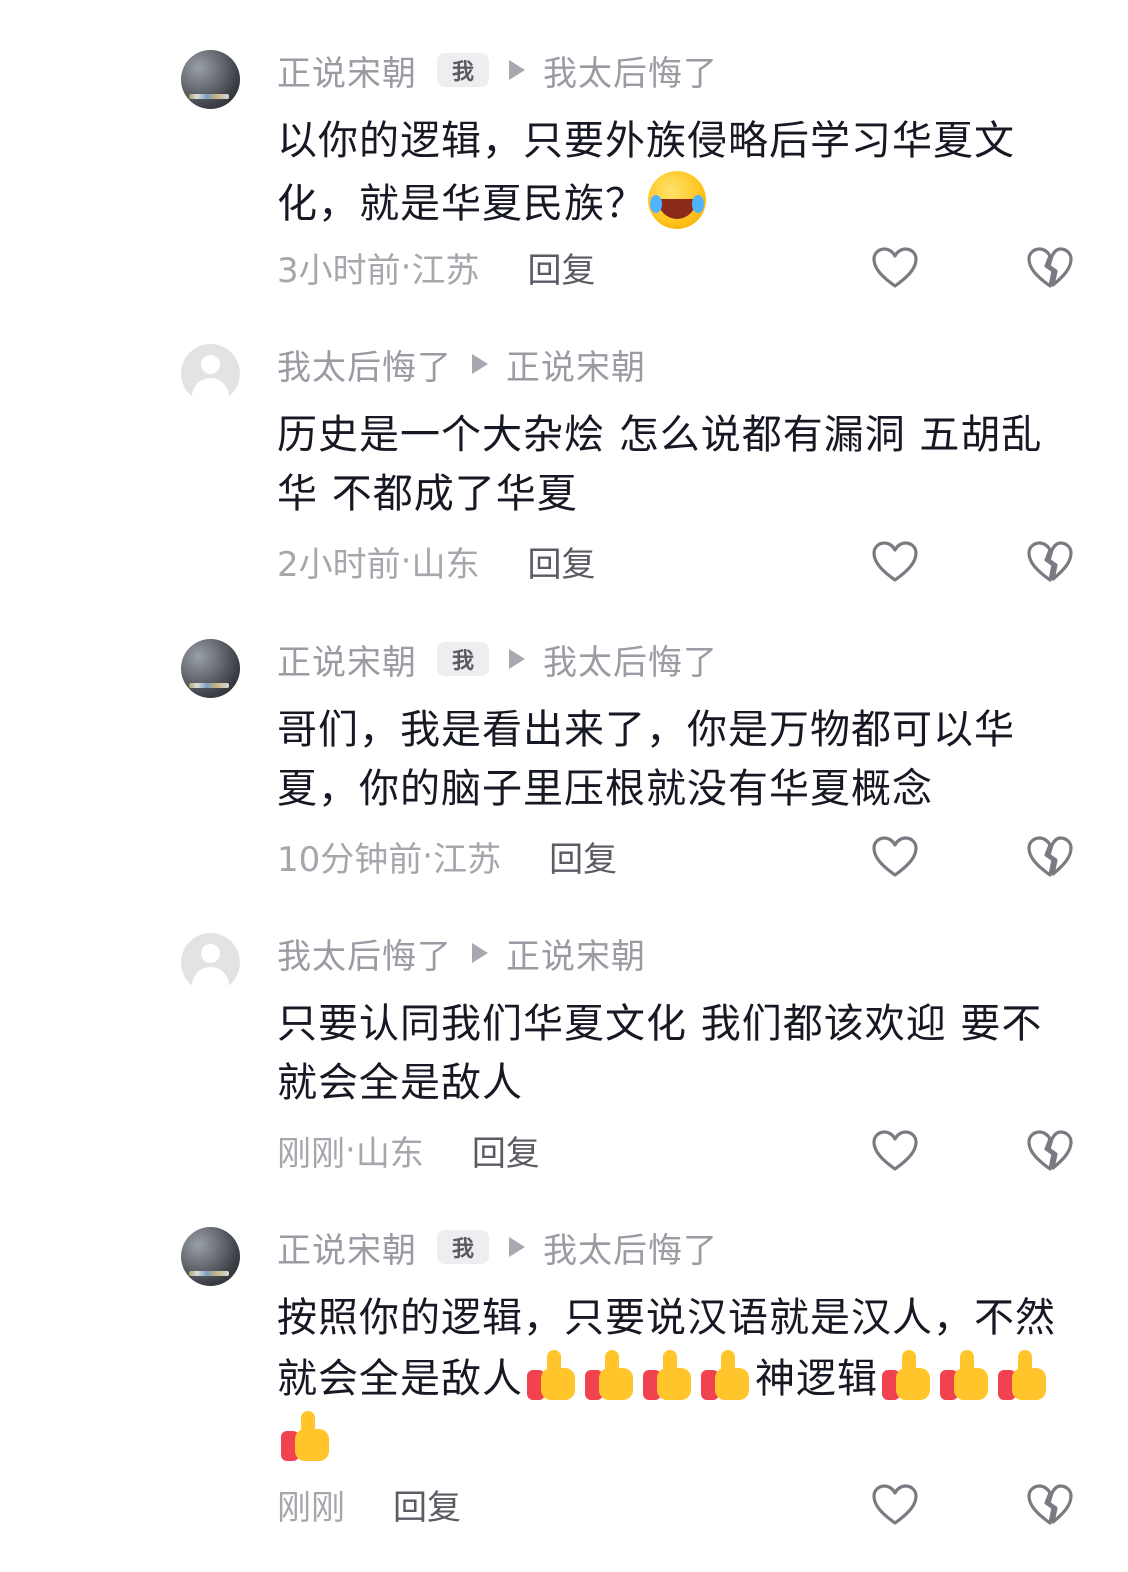  I want to click on comment-text-part: 只要认同我们华夏文化 我们都该欢迎 要不就会全是敌人, so click(660, 1053).